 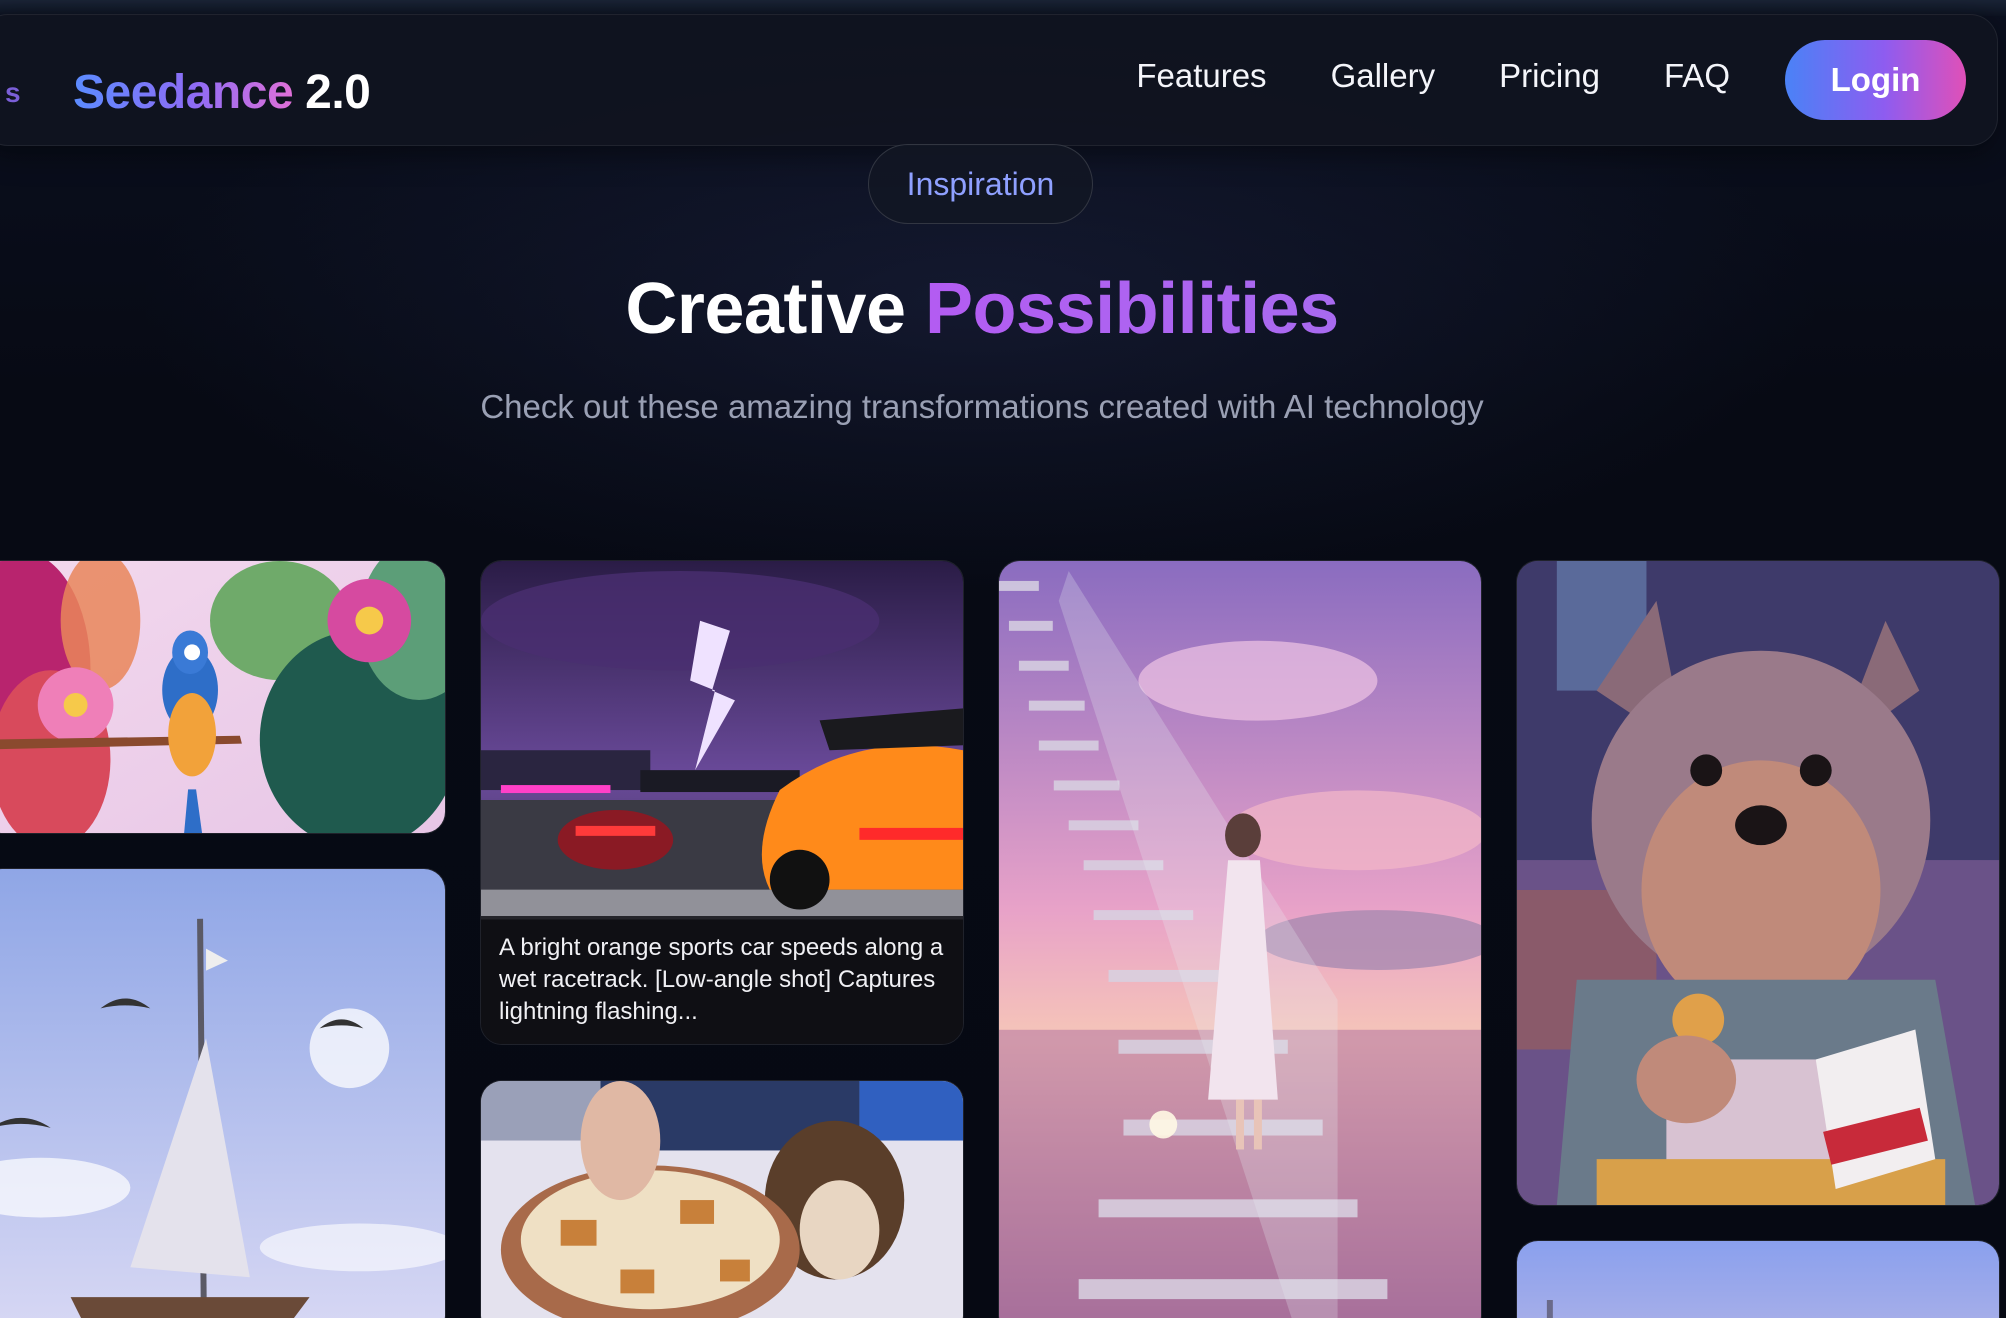 I want to click on nav-links: Features Gallery Pricing FAQ, so click(x=1433, y=76).